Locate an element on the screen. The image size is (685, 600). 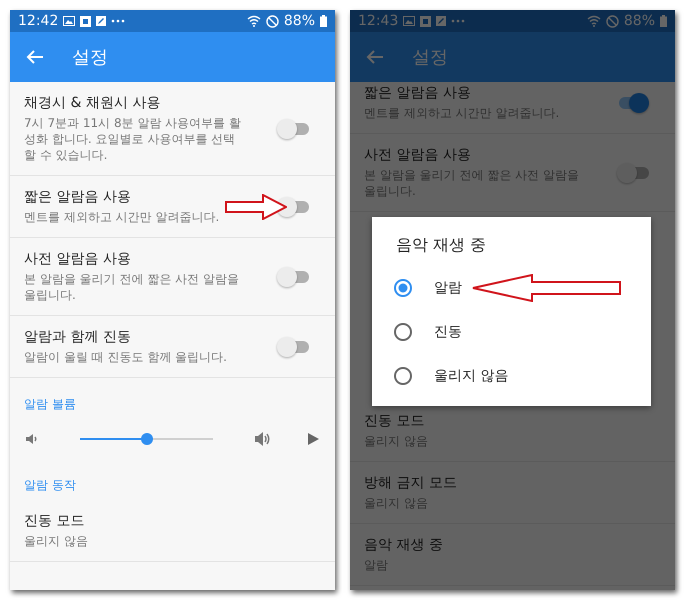
status-time: 12:43 is located at coordinates (378, 21).